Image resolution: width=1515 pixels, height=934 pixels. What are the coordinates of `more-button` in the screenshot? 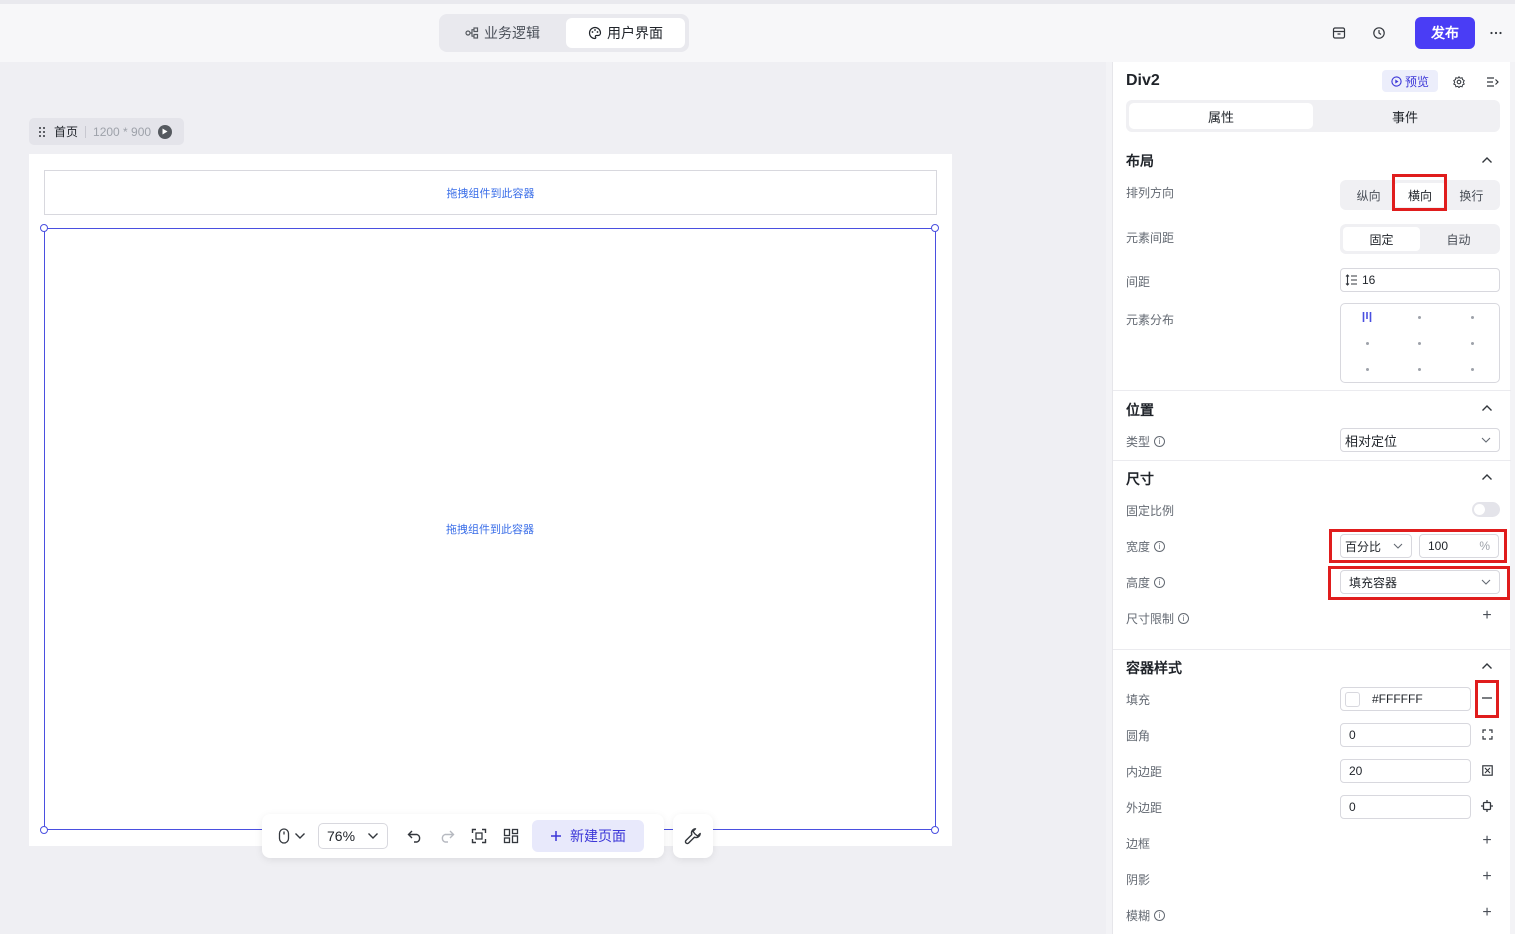 It's located at (1496, 33).